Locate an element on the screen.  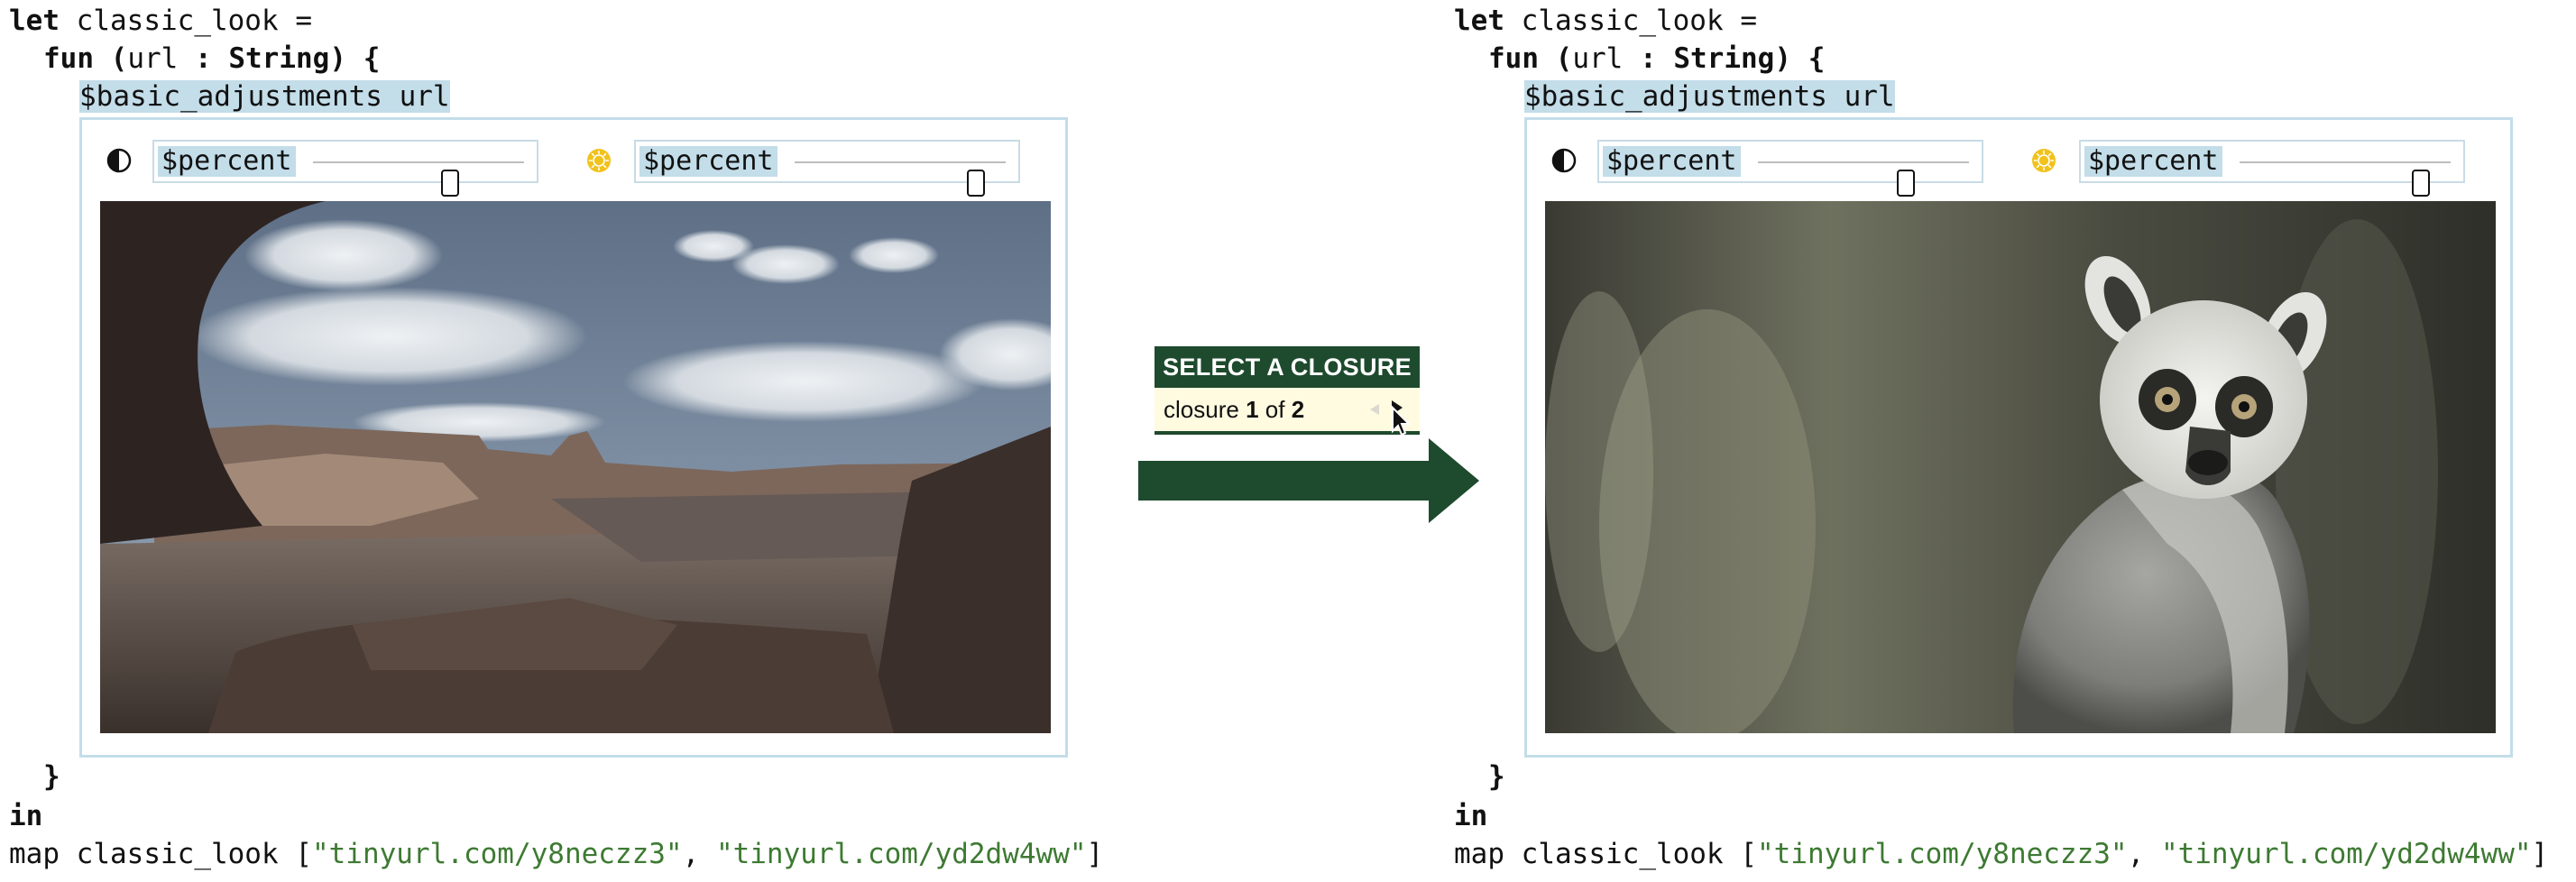
closure-selector-title: SELECT A CLOSURE is located at coordinates (1287, 367).